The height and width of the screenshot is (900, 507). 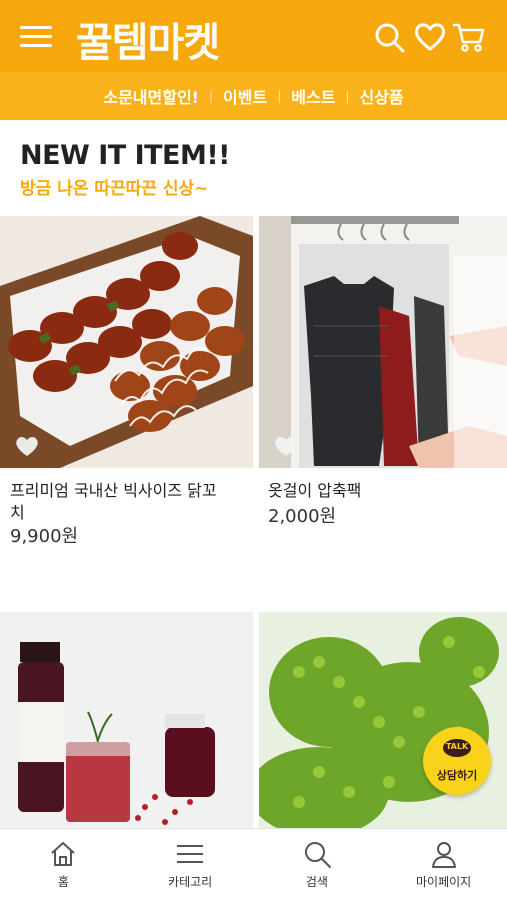 What do you see at coordinates (114, 189) in the screenshot?
I see `section-subtitle: 방금 나온 따끈따끈 신상~` at bounding box center [114, 189].